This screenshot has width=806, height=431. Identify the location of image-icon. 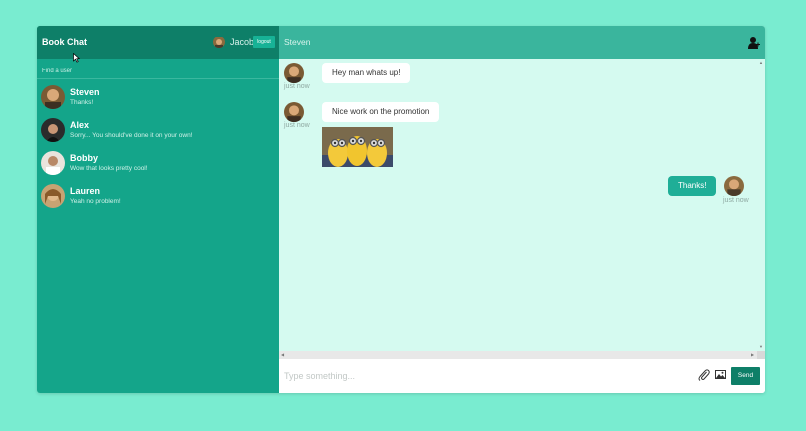
(720, 374).